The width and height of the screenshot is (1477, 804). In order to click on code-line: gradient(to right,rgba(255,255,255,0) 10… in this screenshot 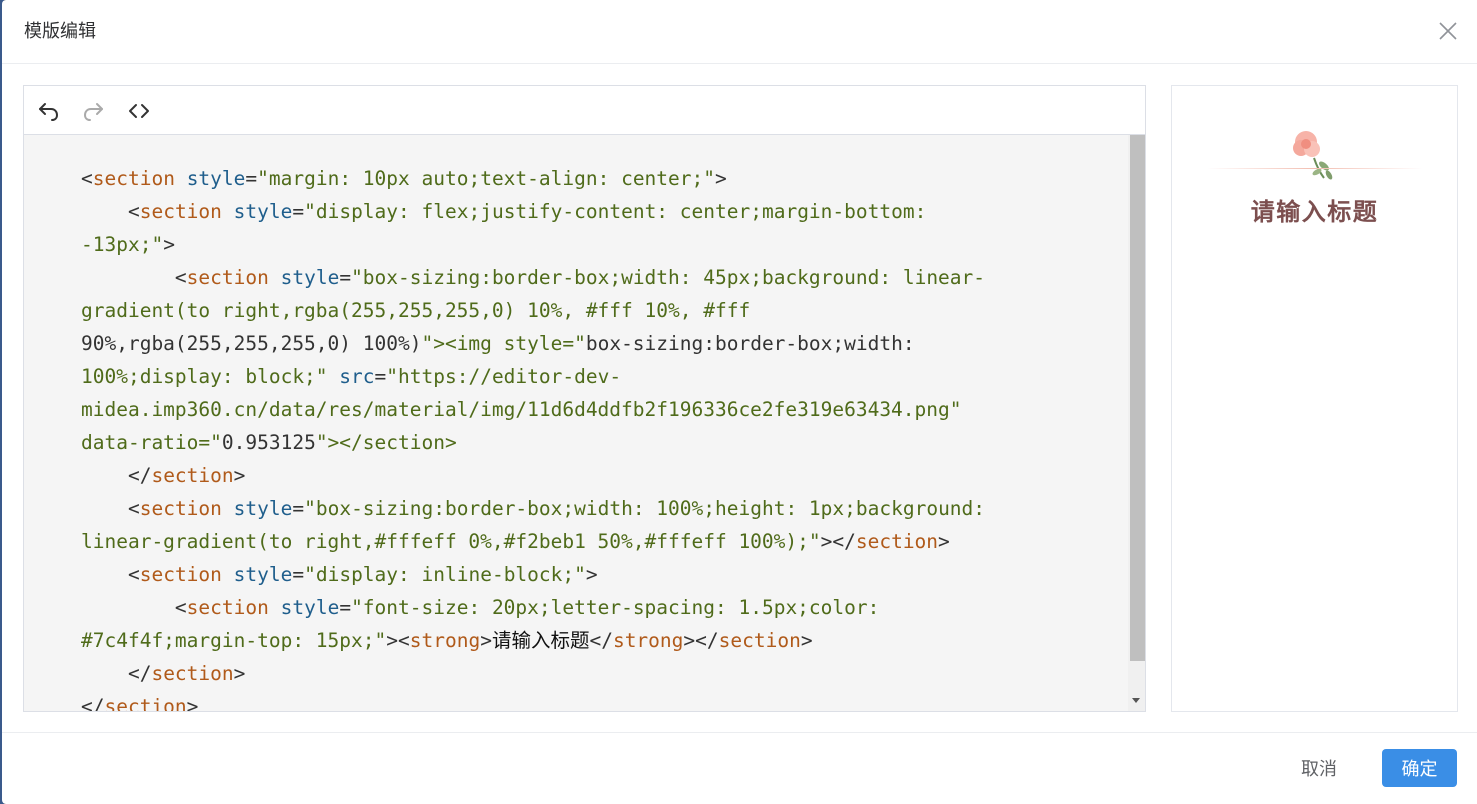, I will do `click(416, 310)`.